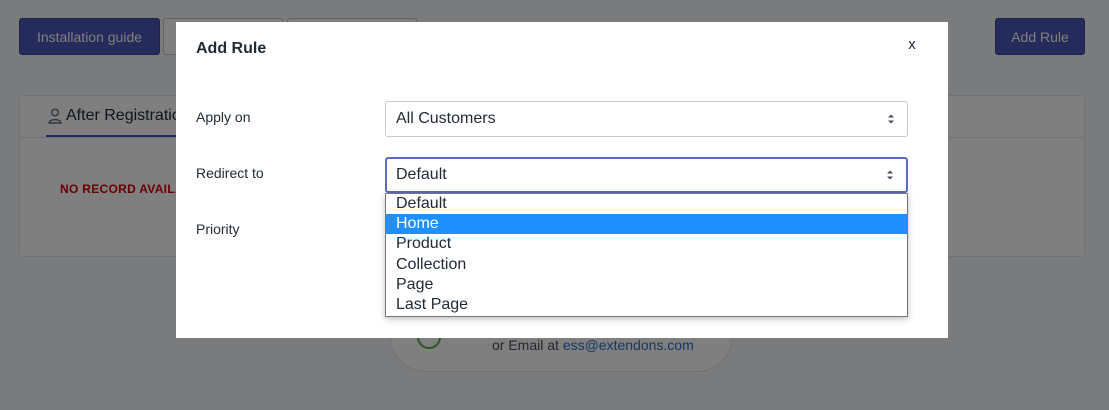 Image resolution: width=1109 pixels, height=410 pixels. I want to click on modal-title: Add Rule, so click(231, 48).